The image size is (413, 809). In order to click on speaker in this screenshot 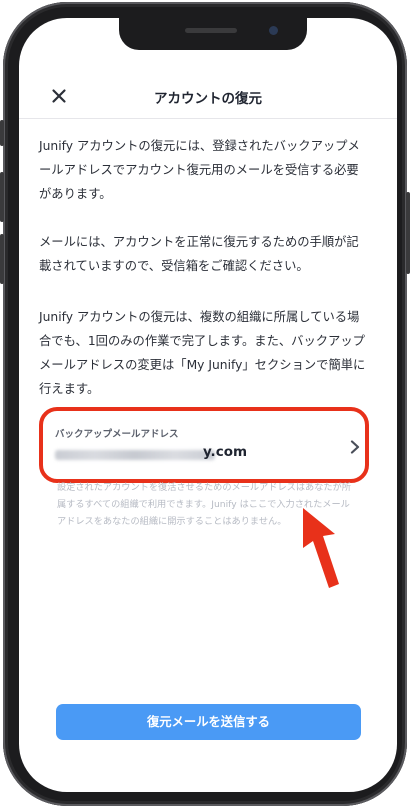, I will do `click(211, 30)`.